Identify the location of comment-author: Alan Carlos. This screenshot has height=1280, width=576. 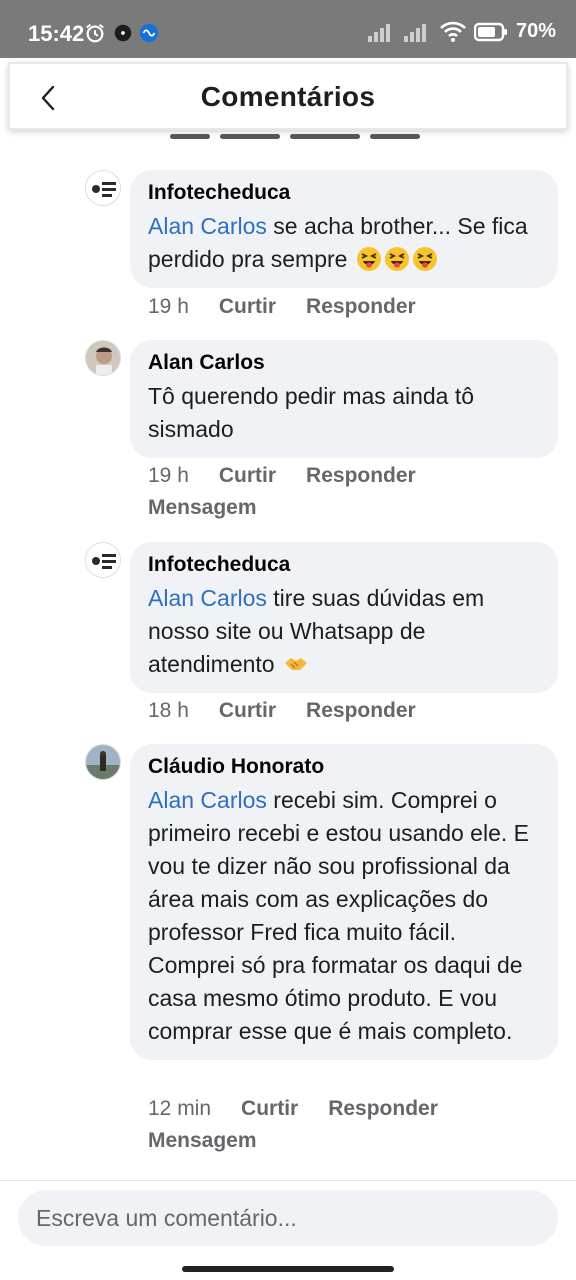
(344, 363).